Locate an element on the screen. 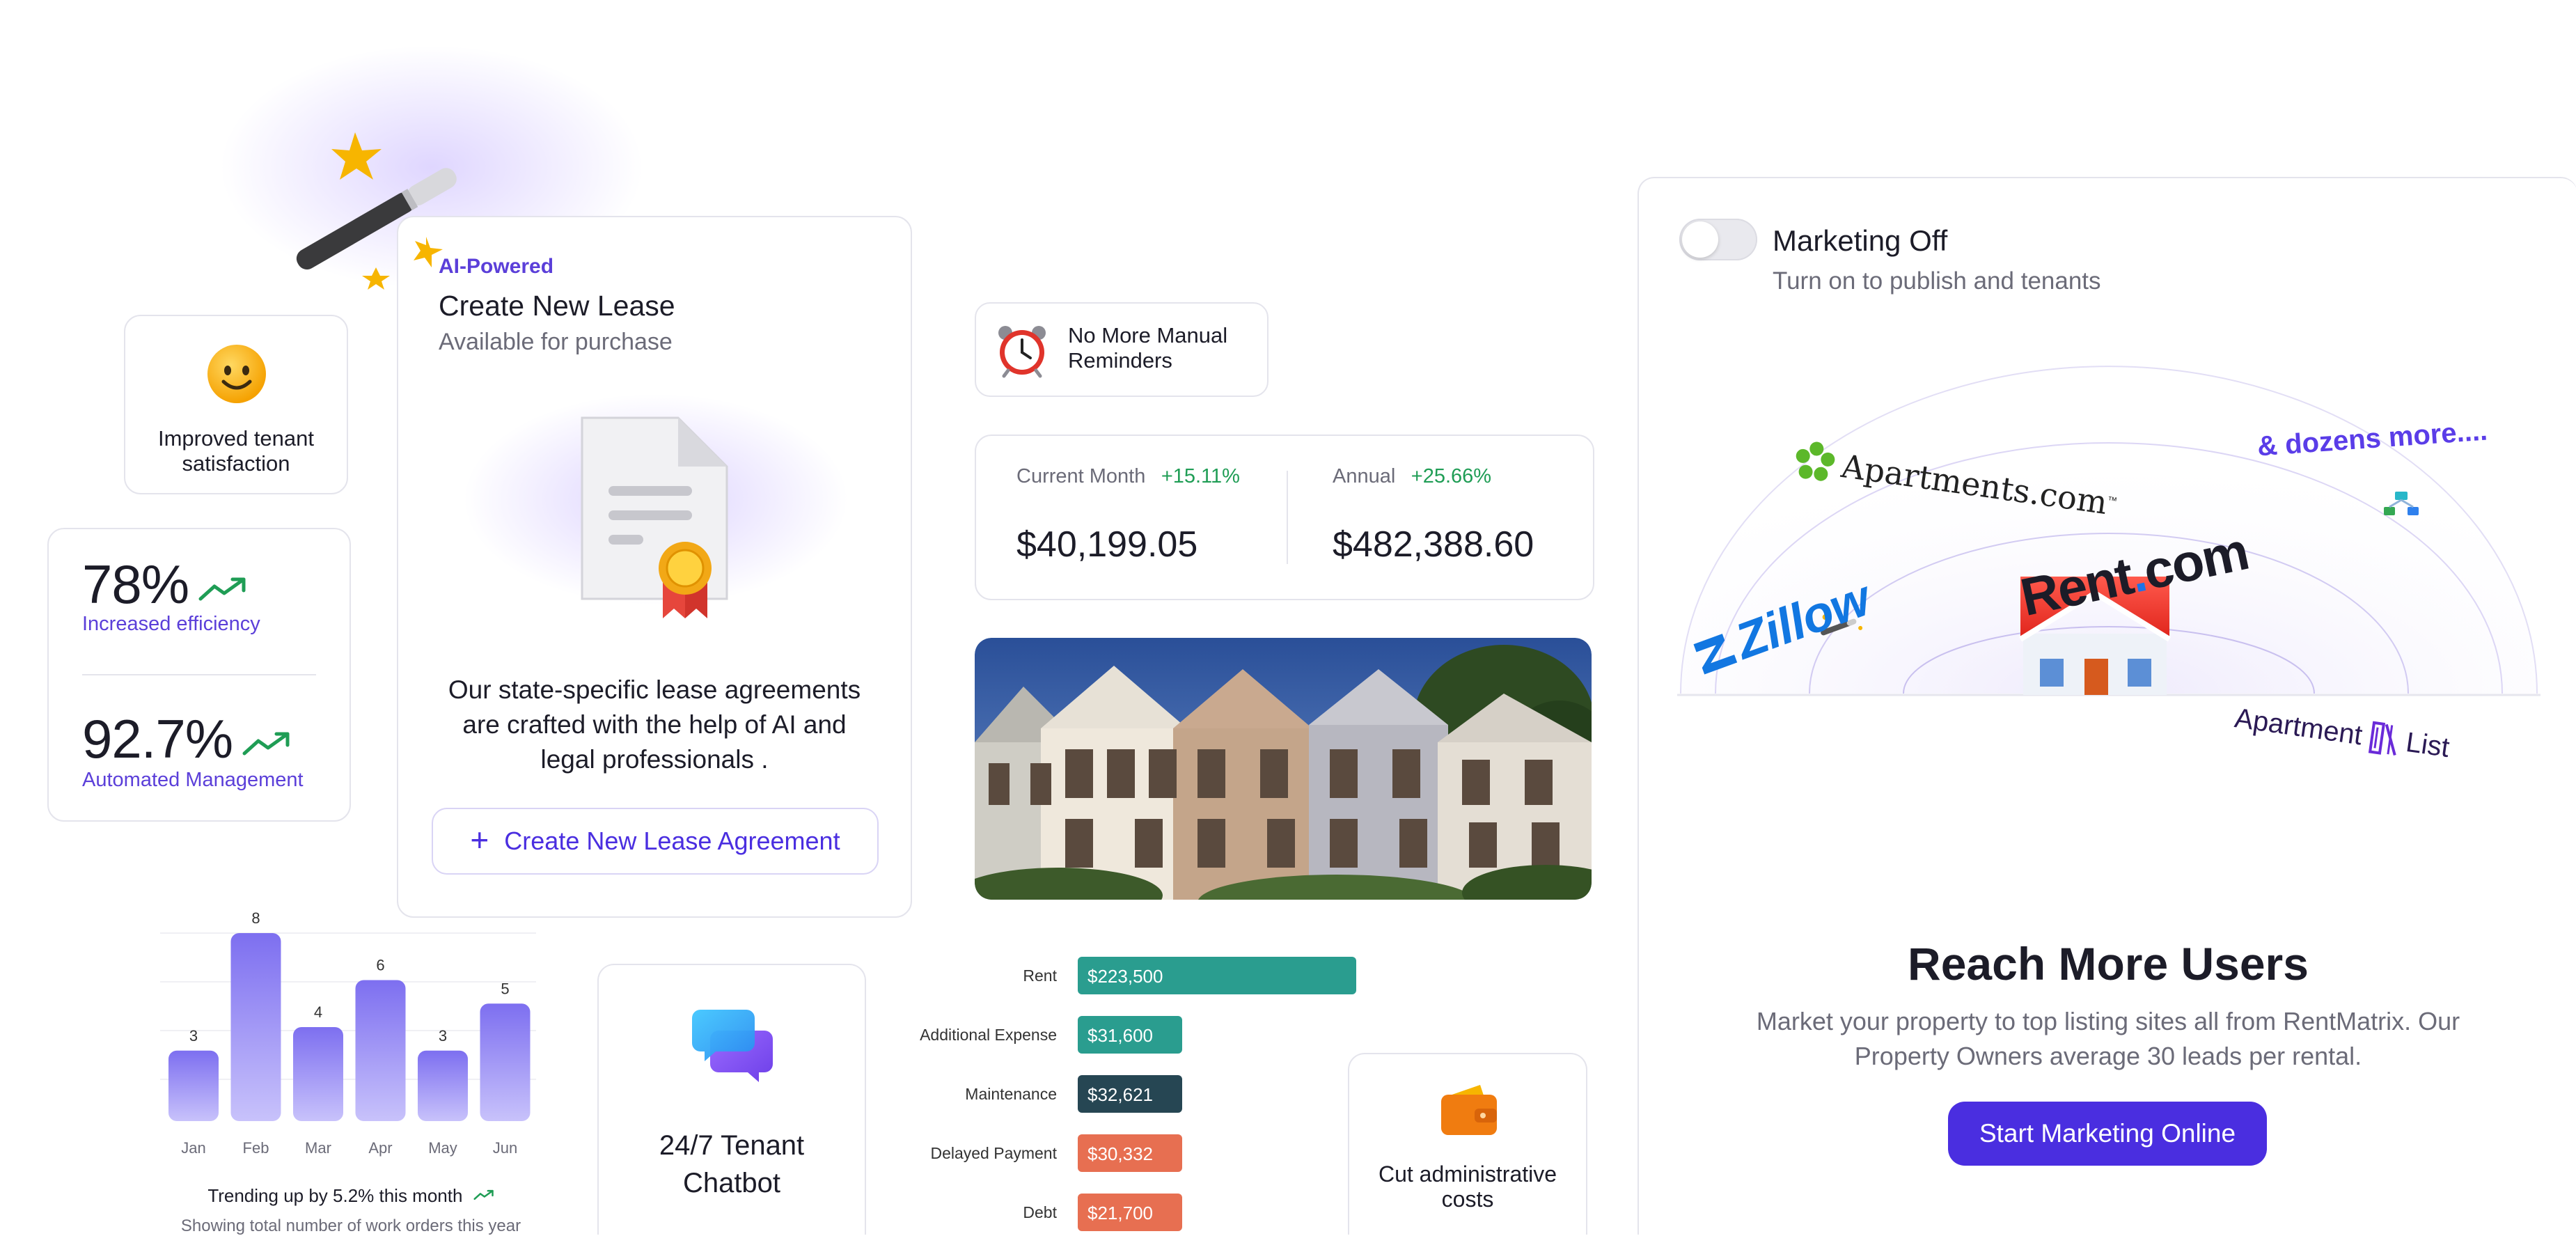 The height and width of the screenshot is (1236, 2576). expense-bar: $31,600 is located at coordinates (1130, 1035).